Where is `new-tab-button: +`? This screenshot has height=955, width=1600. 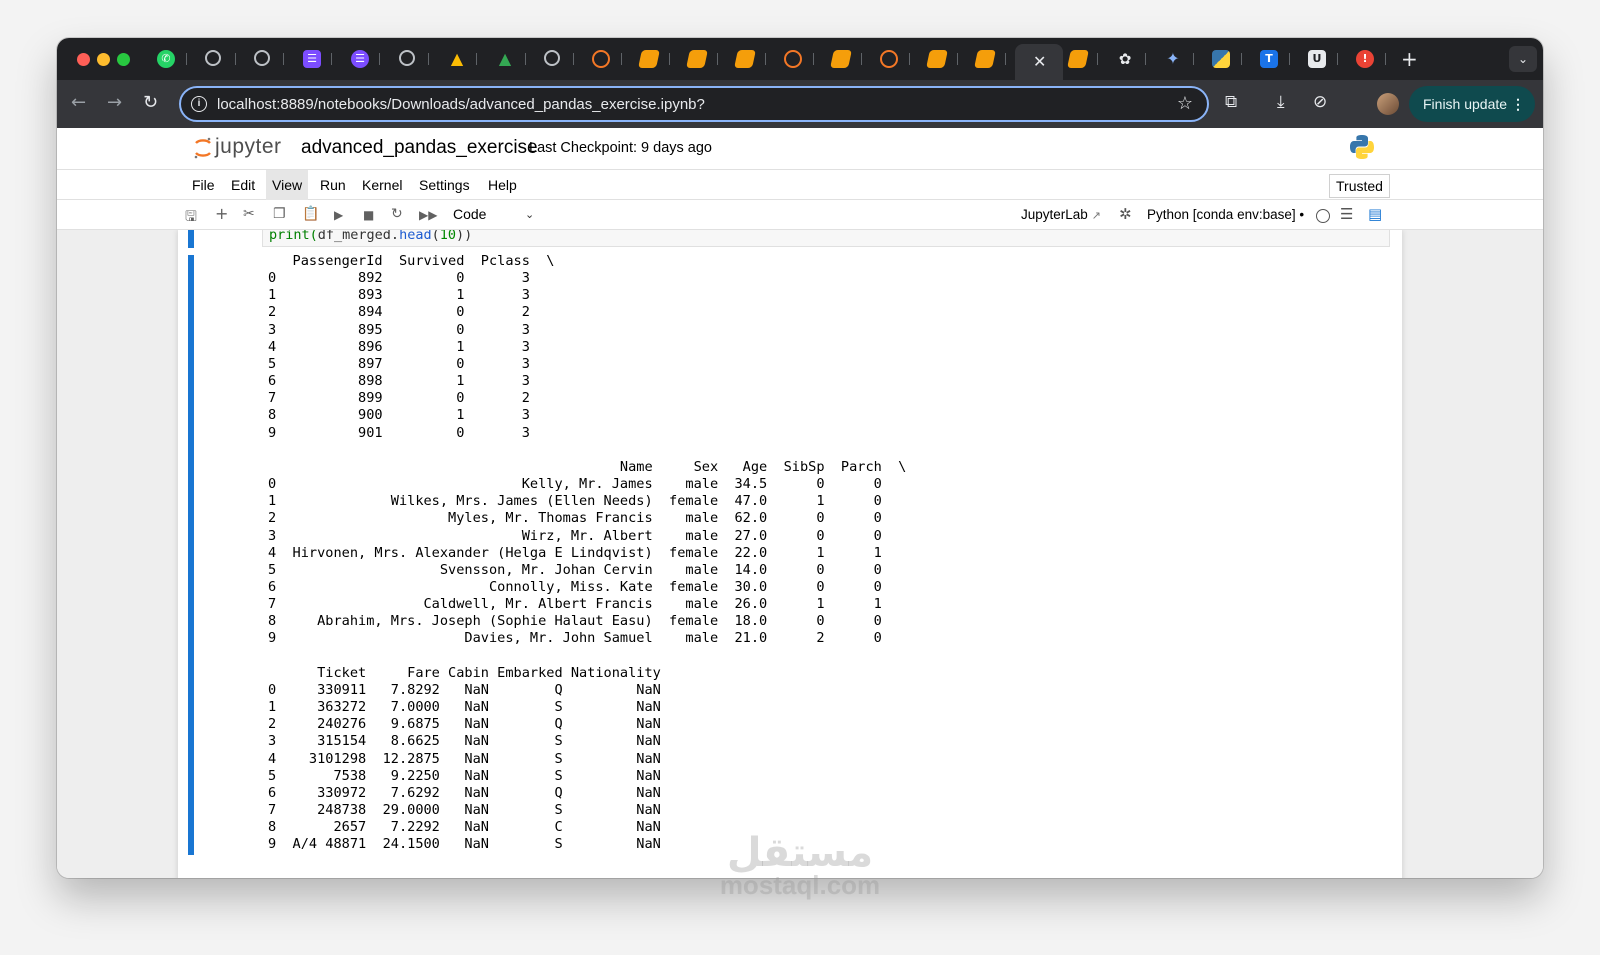 new-tab-button: + is located at coordinates (1409, 59).